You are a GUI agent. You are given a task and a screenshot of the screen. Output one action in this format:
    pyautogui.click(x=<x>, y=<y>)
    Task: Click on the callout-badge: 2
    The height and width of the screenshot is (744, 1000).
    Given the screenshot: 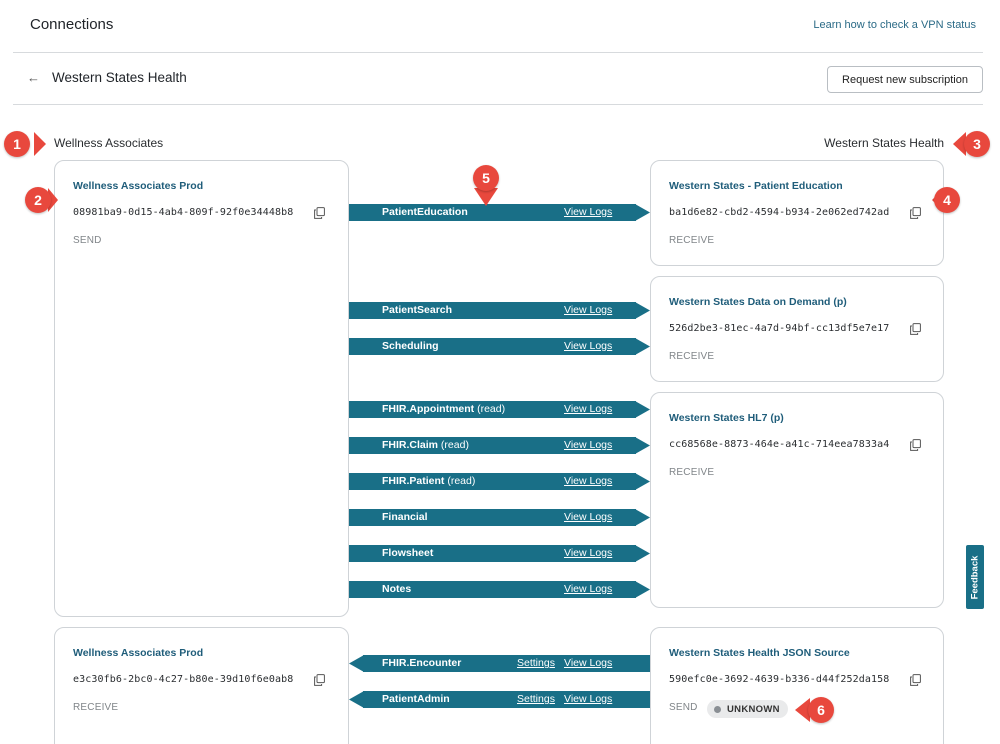 What is the action you would take?
    pyautogui.click(x=38, y=200)
    